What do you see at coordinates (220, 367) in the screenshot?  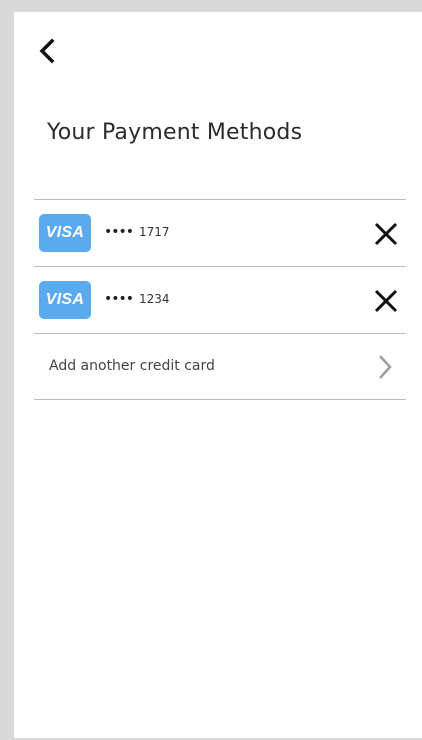 I see `add-credit-card-button: Add another credit card` at bounding box center [220, 367].